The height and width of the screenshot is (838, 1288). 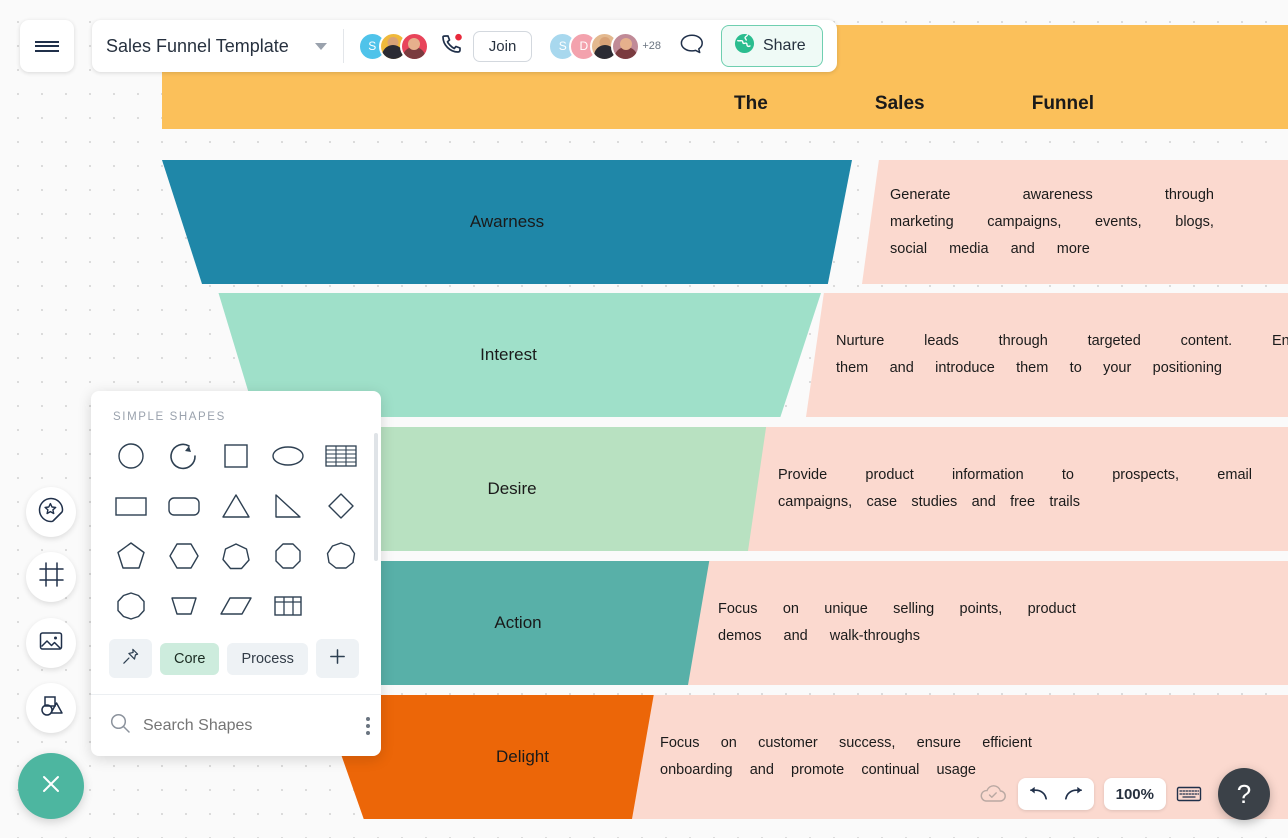 What do you see at coordinates (987, 475) in the screenshot?
I see `word: information` at bounding box center [987, 475].